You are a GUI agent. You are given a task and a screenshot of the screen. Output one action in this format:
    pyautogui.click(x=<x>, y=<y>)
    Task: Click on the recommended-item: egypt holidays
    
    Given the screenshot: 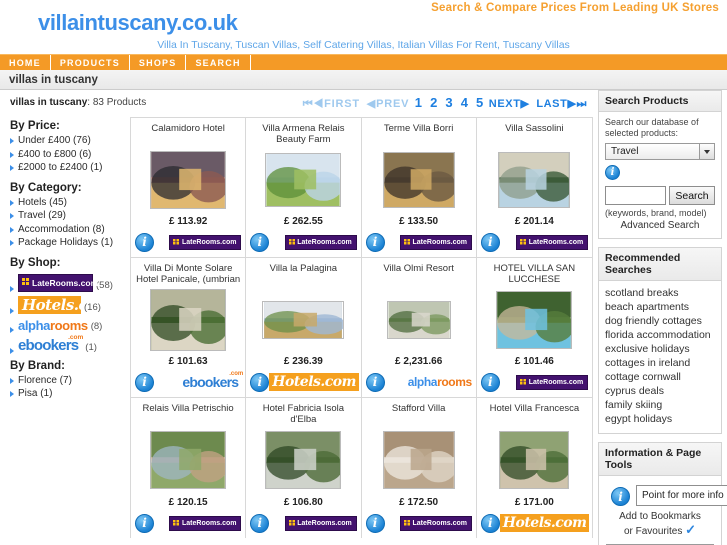 What is the action you would take?
    pyautogui.click(x=660, y=419)
    